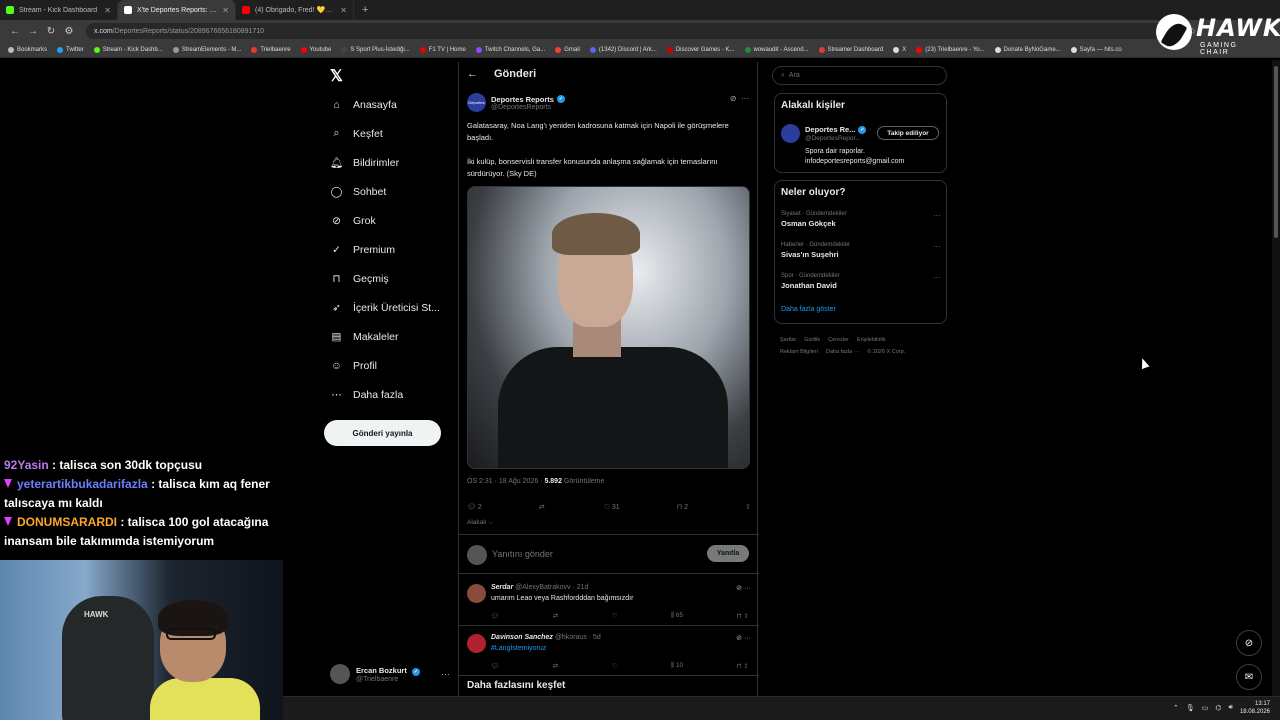 The height and width of the screenshot is (720, 1280). What do you see at coordinates (1218, 708) in the screenshot?
I see `network-icon: ⌬` at bounding box center [1218, 708].